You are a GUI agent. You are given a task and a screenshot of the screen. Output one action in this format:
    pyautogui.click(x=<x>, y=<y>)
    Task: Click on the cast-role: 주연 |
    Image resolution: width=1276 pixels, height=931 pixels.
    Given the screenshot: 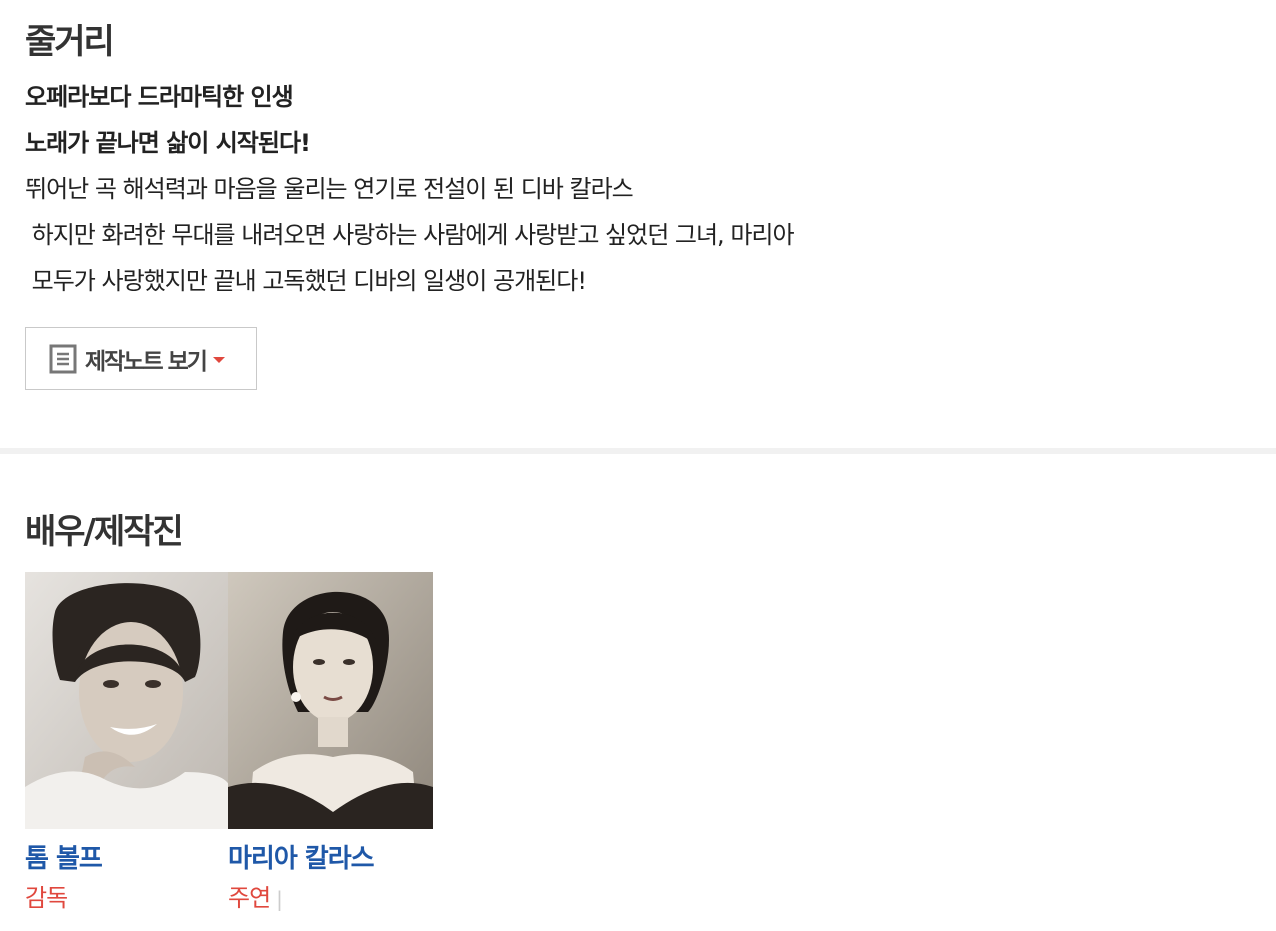 What is the action you would take?
    pyautogui.click(x=255, y=895)
    